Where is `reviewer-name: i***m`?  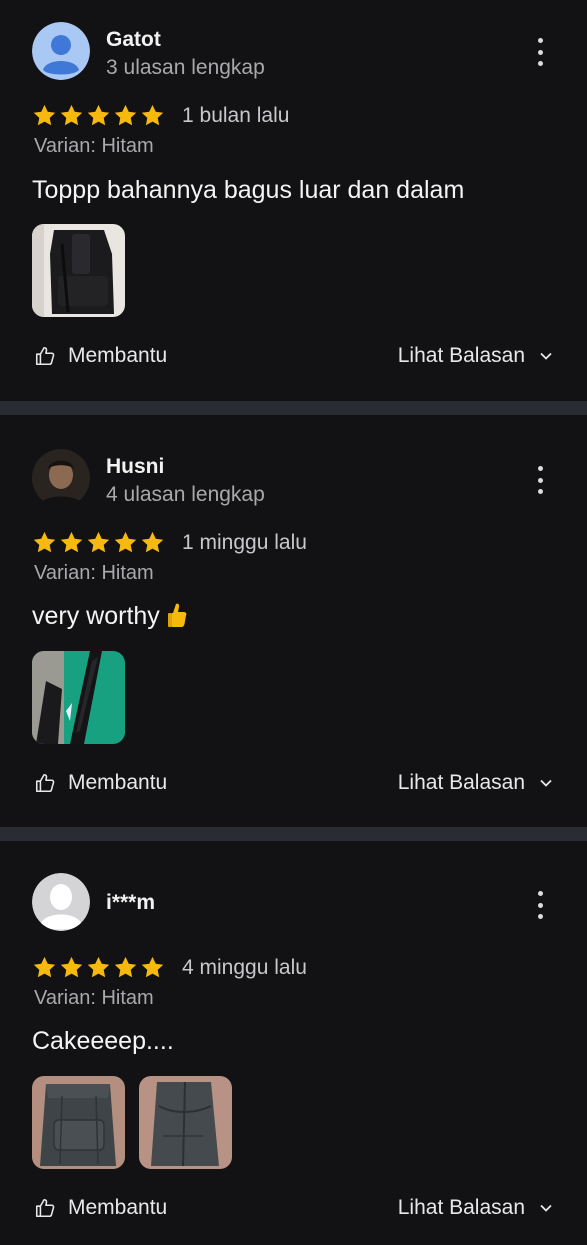 reviewer-name: i***m is located at coordinates (130, 903).